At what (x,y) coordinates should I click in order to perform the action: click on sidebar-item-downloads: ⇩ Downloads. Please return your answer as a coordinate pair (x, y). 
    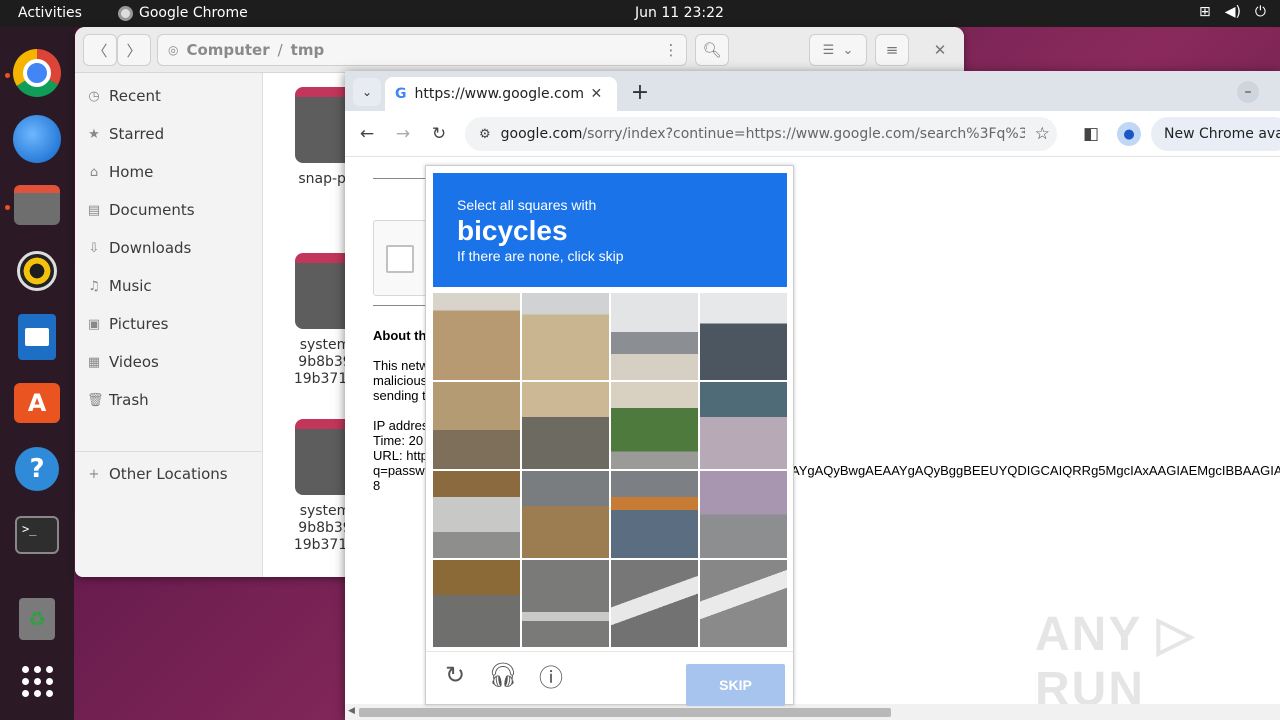
    Looking at the image, I should click on (139, 248).